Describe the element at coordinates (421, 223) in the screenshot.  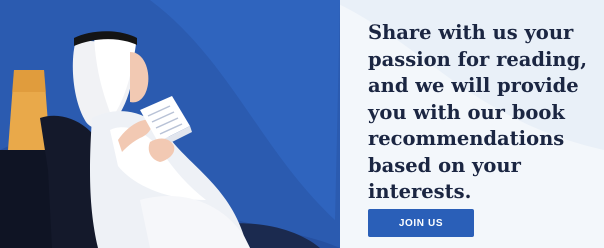
I see `join-us-button: JOIN US` at that location.